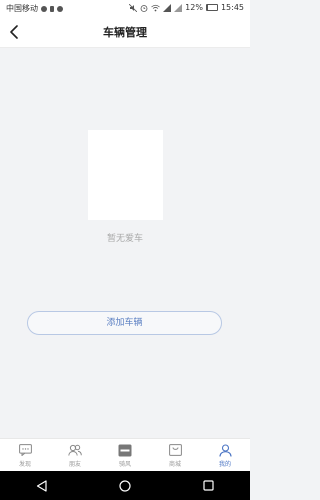 This screenshot has height=500, width=320. I want to click on tab-label: 我的, so click(224, 464).